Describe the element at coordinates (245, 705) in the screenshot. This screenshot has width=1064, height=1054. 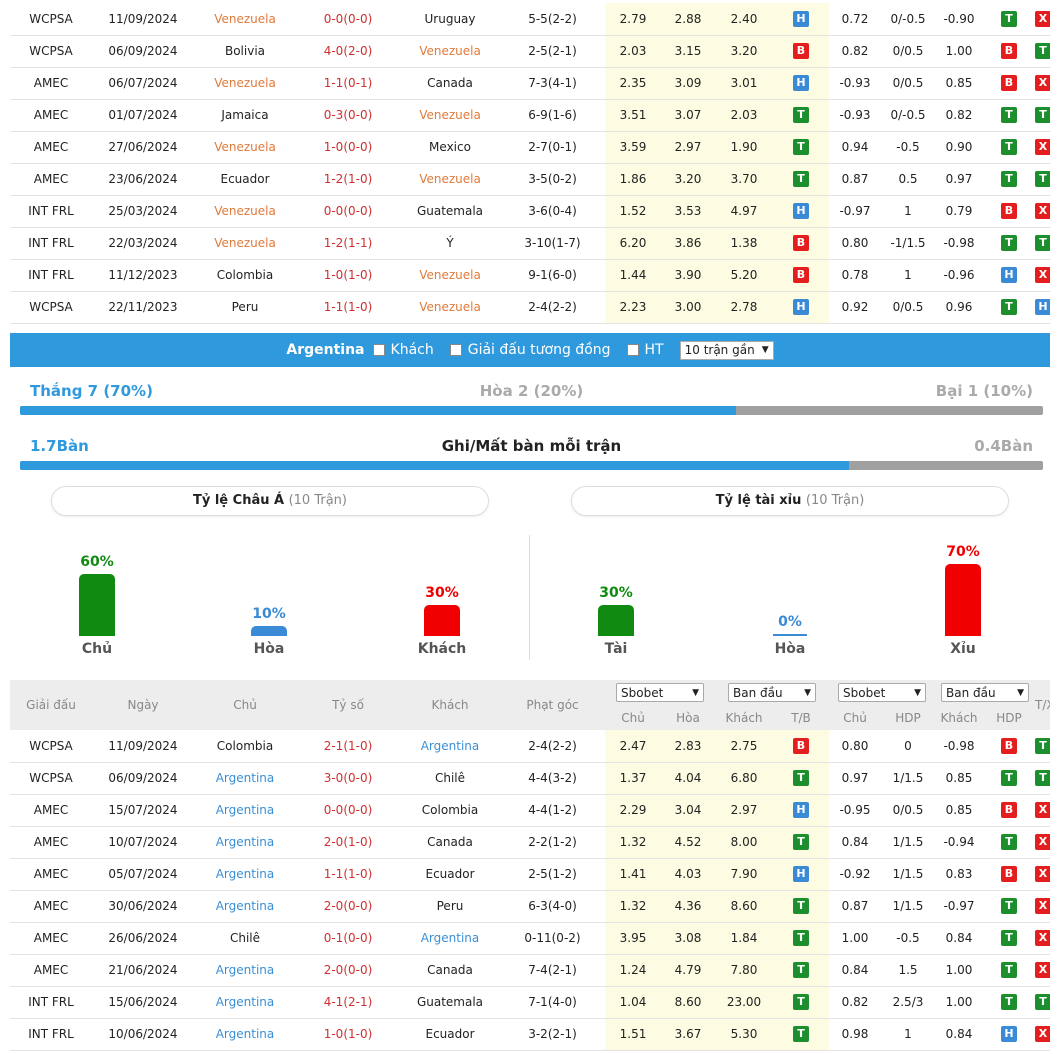
I see `col-home: Chủ` at that location.